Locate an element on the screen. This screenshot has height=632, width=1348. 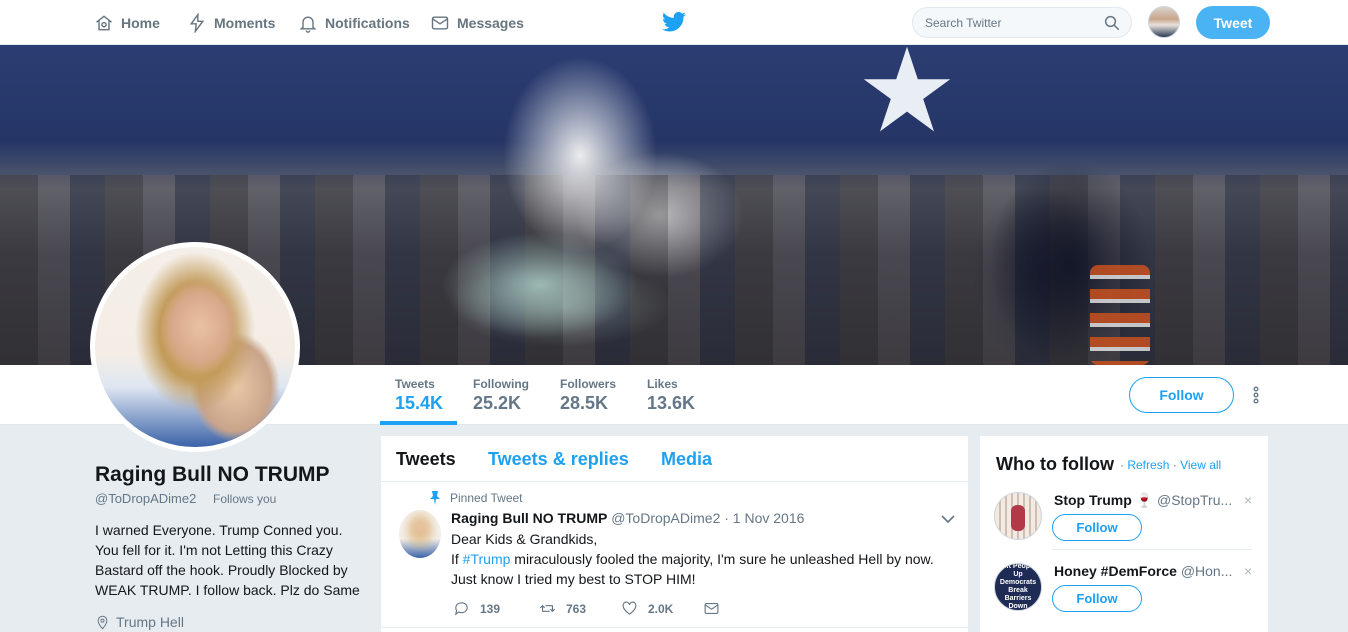
retweet-action: 763 is located at coordinates (562, 608).